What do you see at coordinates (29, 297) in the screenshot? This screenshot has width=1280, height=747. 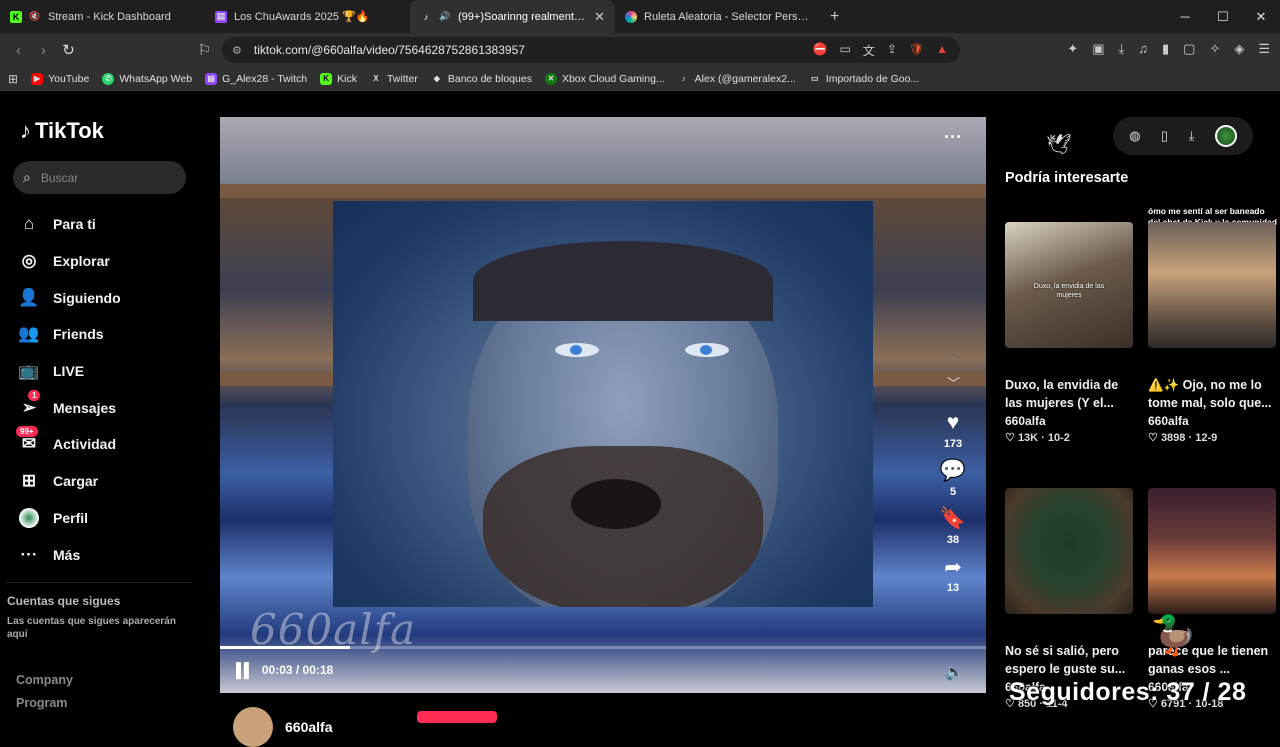 I see `following-icon: 👤` at bounding box center [29, 297].